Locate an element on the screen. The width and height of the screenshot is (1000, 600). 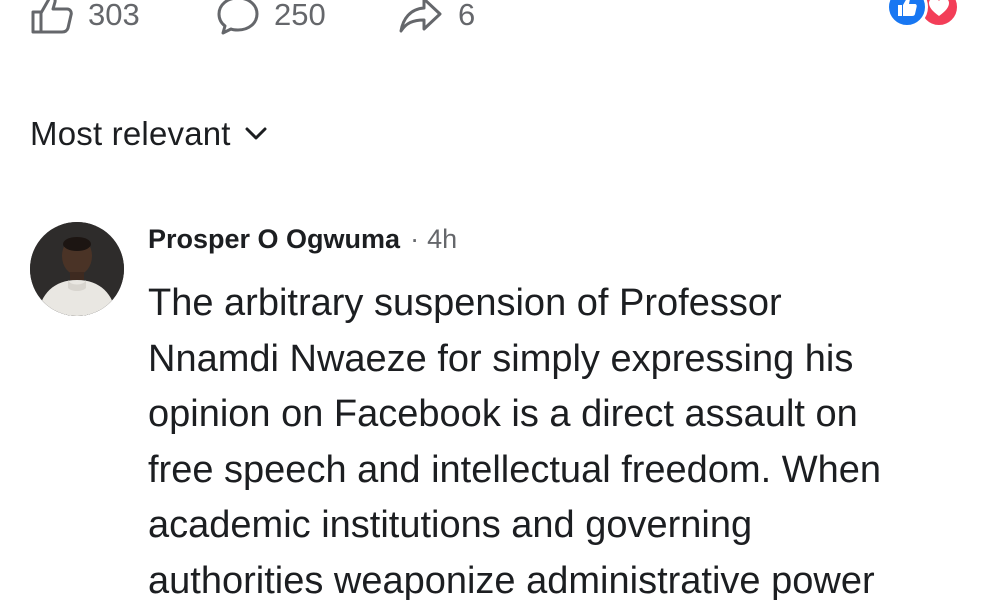
comment-text-line: The arbitrary suspension of Professor is located at coordinates (465, 303).